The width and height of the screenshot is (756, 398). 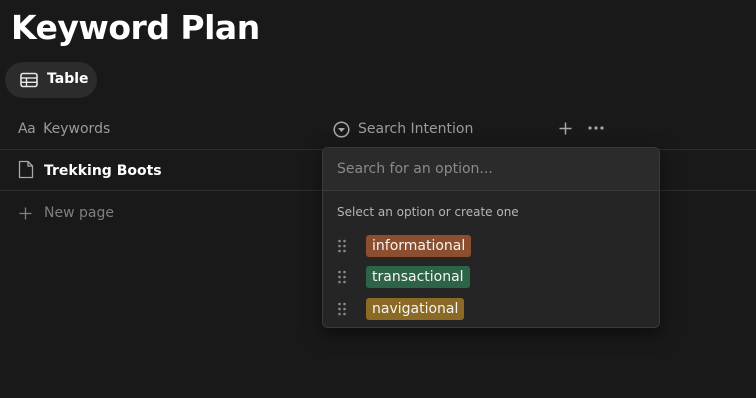 I want to click on option-search-input, so click(x=491, y=169).